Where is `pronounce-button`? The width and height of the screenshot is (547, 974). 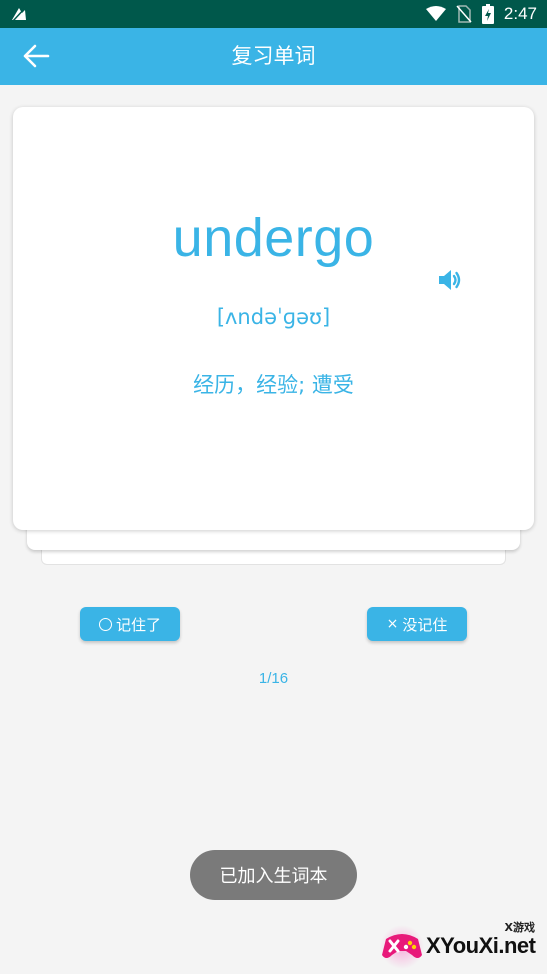 pronounce-button is located at coordinates (450, 280).